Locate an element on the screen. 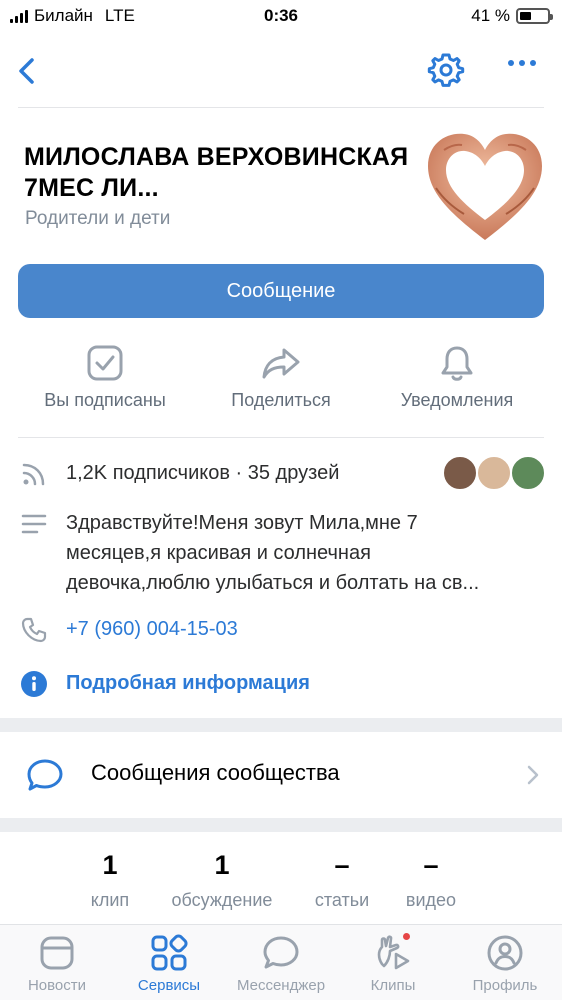 The height and width of the screenshot is (1000, 562). phone-row: +7 (960) 004-15-03 is located at coordinates (281, 630).